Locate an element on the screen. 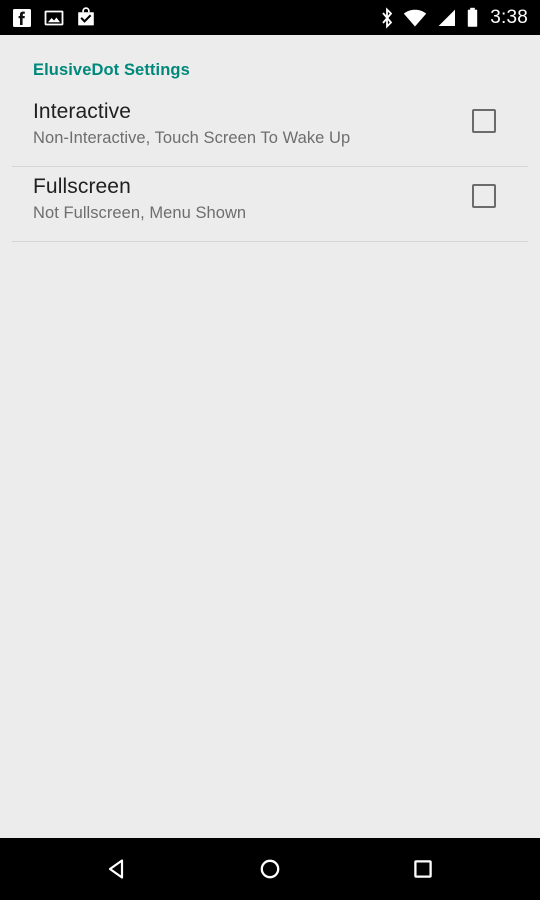 Image resolution: width=540 pixels, height=900 pixels. back-triangle-icon is located at coordinates (117, 869).